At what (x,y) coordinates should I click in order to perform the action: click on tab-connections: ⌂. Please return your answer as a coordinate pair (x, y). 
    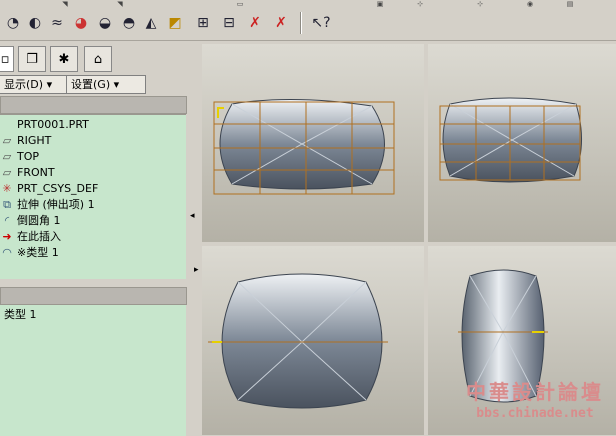
    Looking at the image, I should click on (98, 59).